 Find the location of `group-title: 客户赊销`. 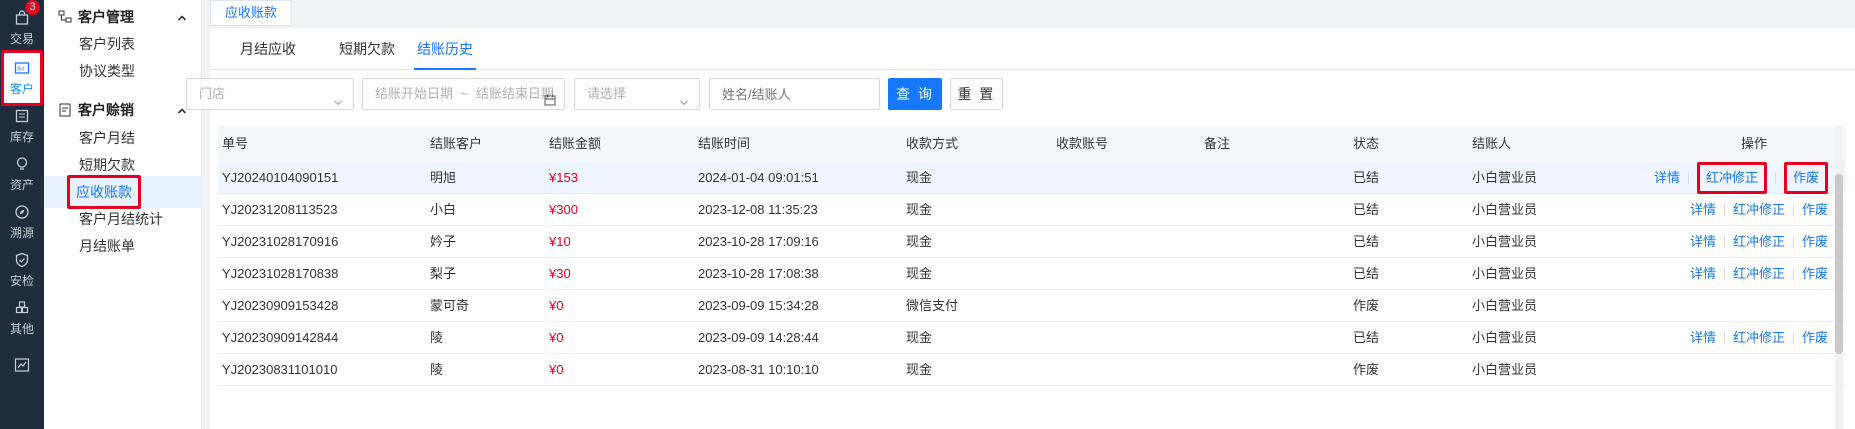

group-title: 客户赊销 is located at coordinates (106, 110).